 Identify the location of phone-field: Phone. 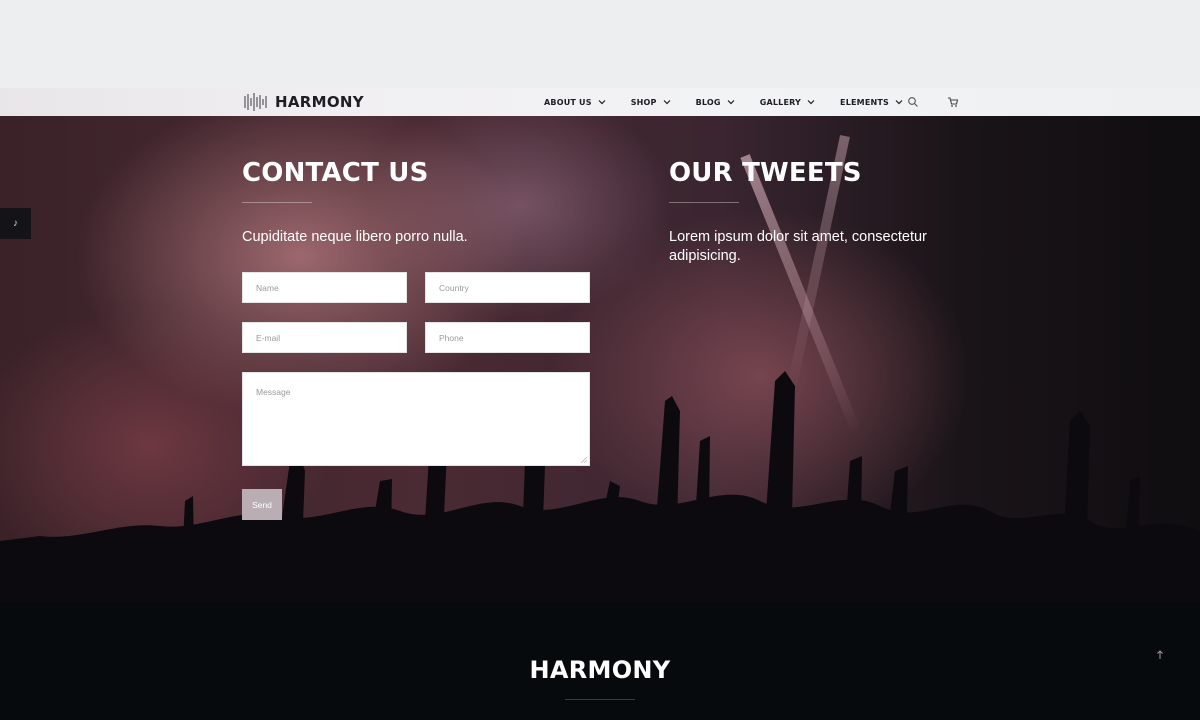
(507, 337).